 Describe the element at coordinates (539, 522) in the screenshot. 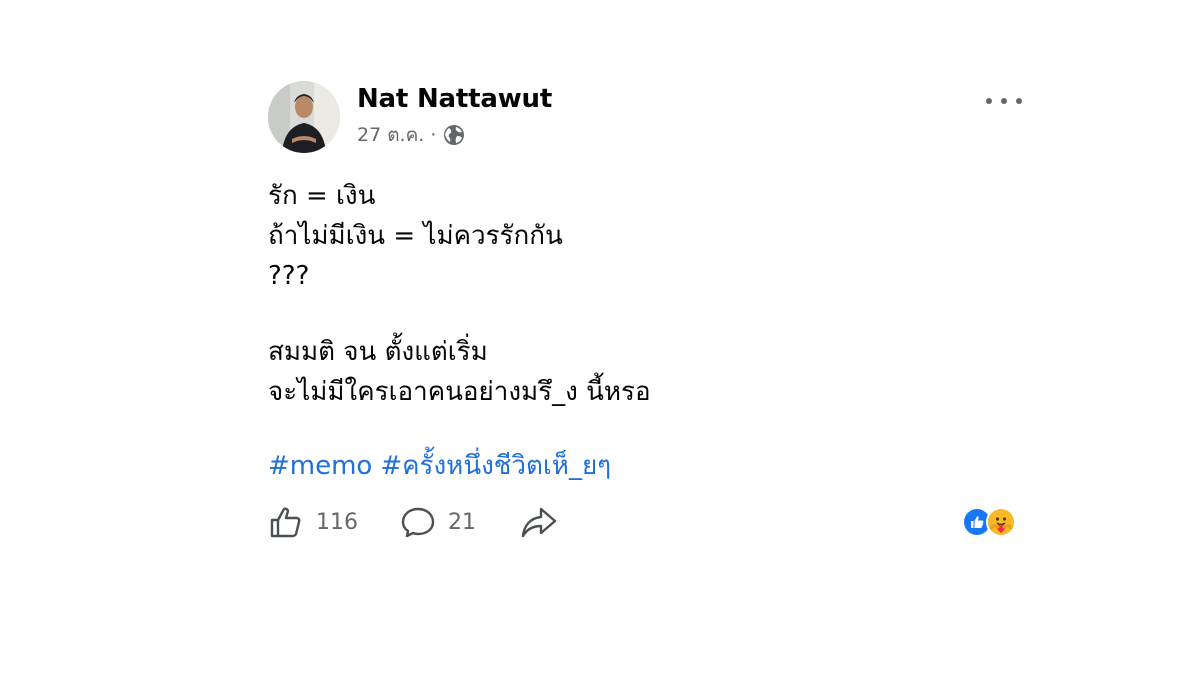

I see `share-icon` at that location.